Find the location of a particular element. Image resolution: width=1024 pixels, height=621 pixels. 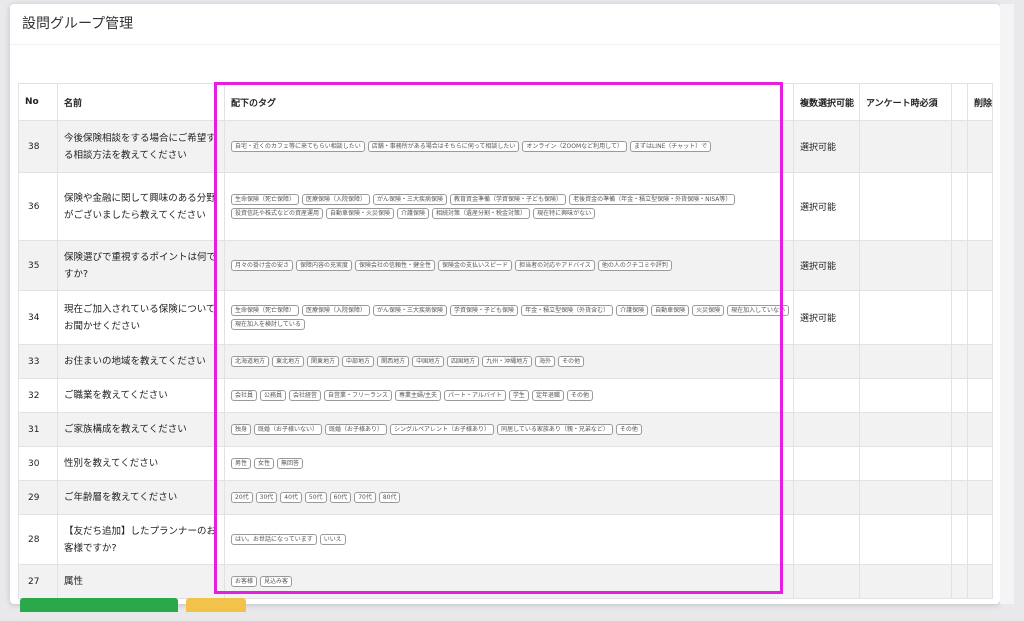

tag-chip: お客様 is located at coordinates (244, 581).